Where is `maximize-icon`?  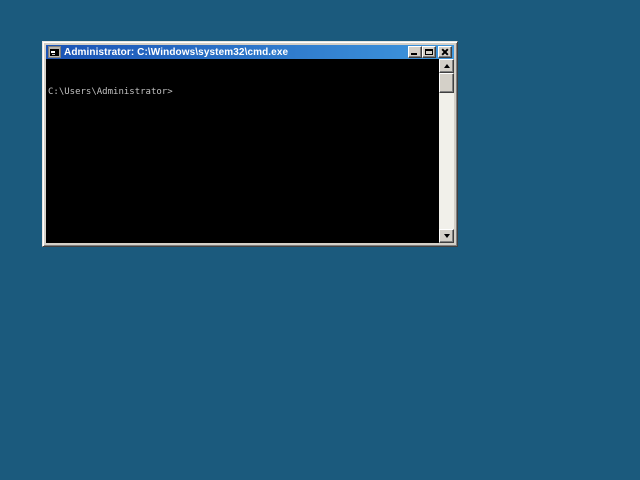
maximize-icon is located at coordinates (429, 52).